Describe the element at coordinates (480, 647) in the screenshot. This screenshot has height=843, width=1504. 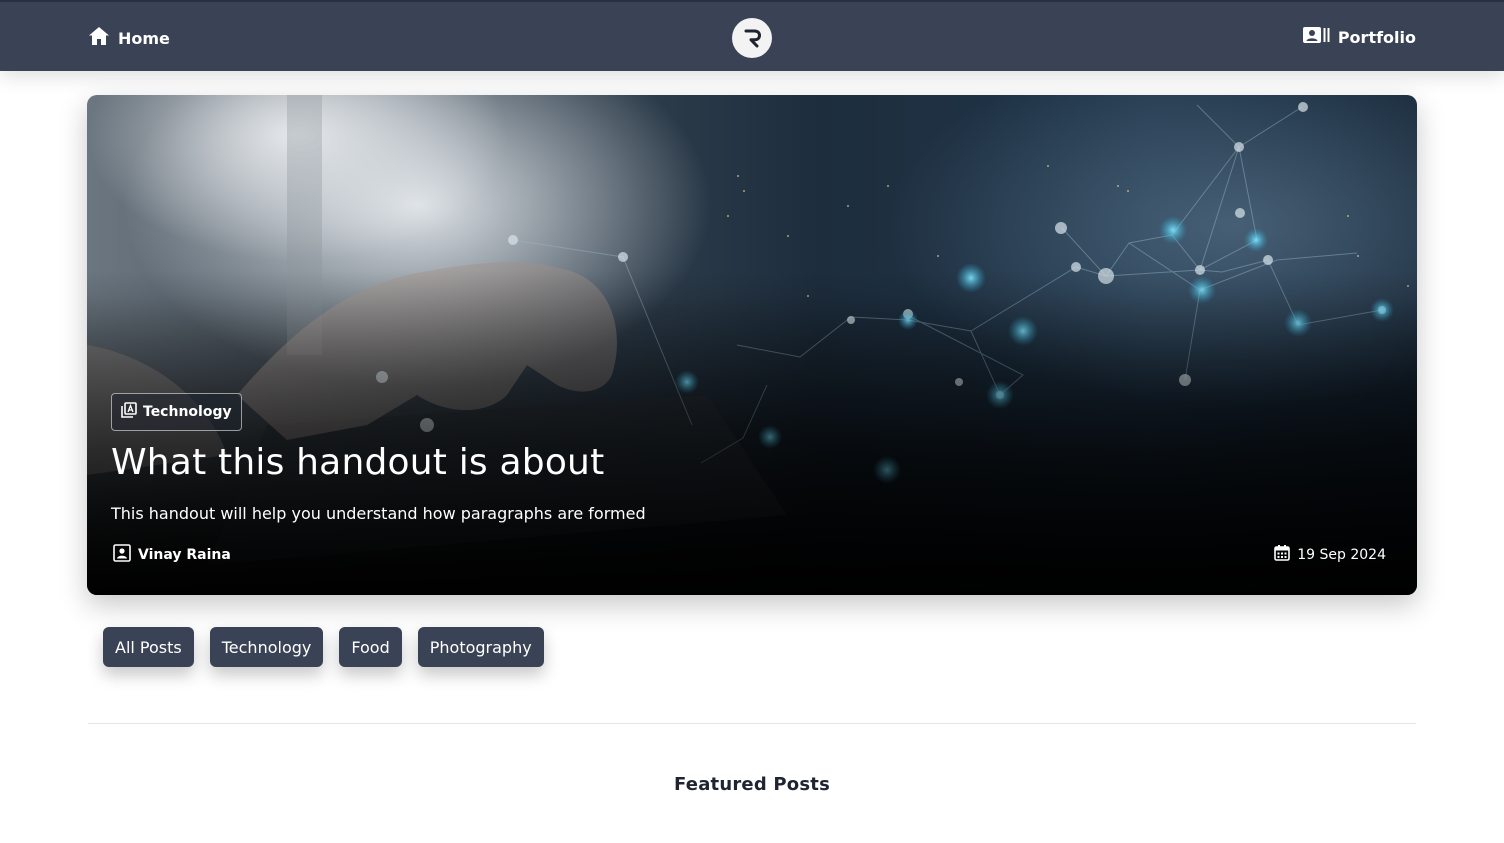
I see `filter-photography-button: Photography` at that location.